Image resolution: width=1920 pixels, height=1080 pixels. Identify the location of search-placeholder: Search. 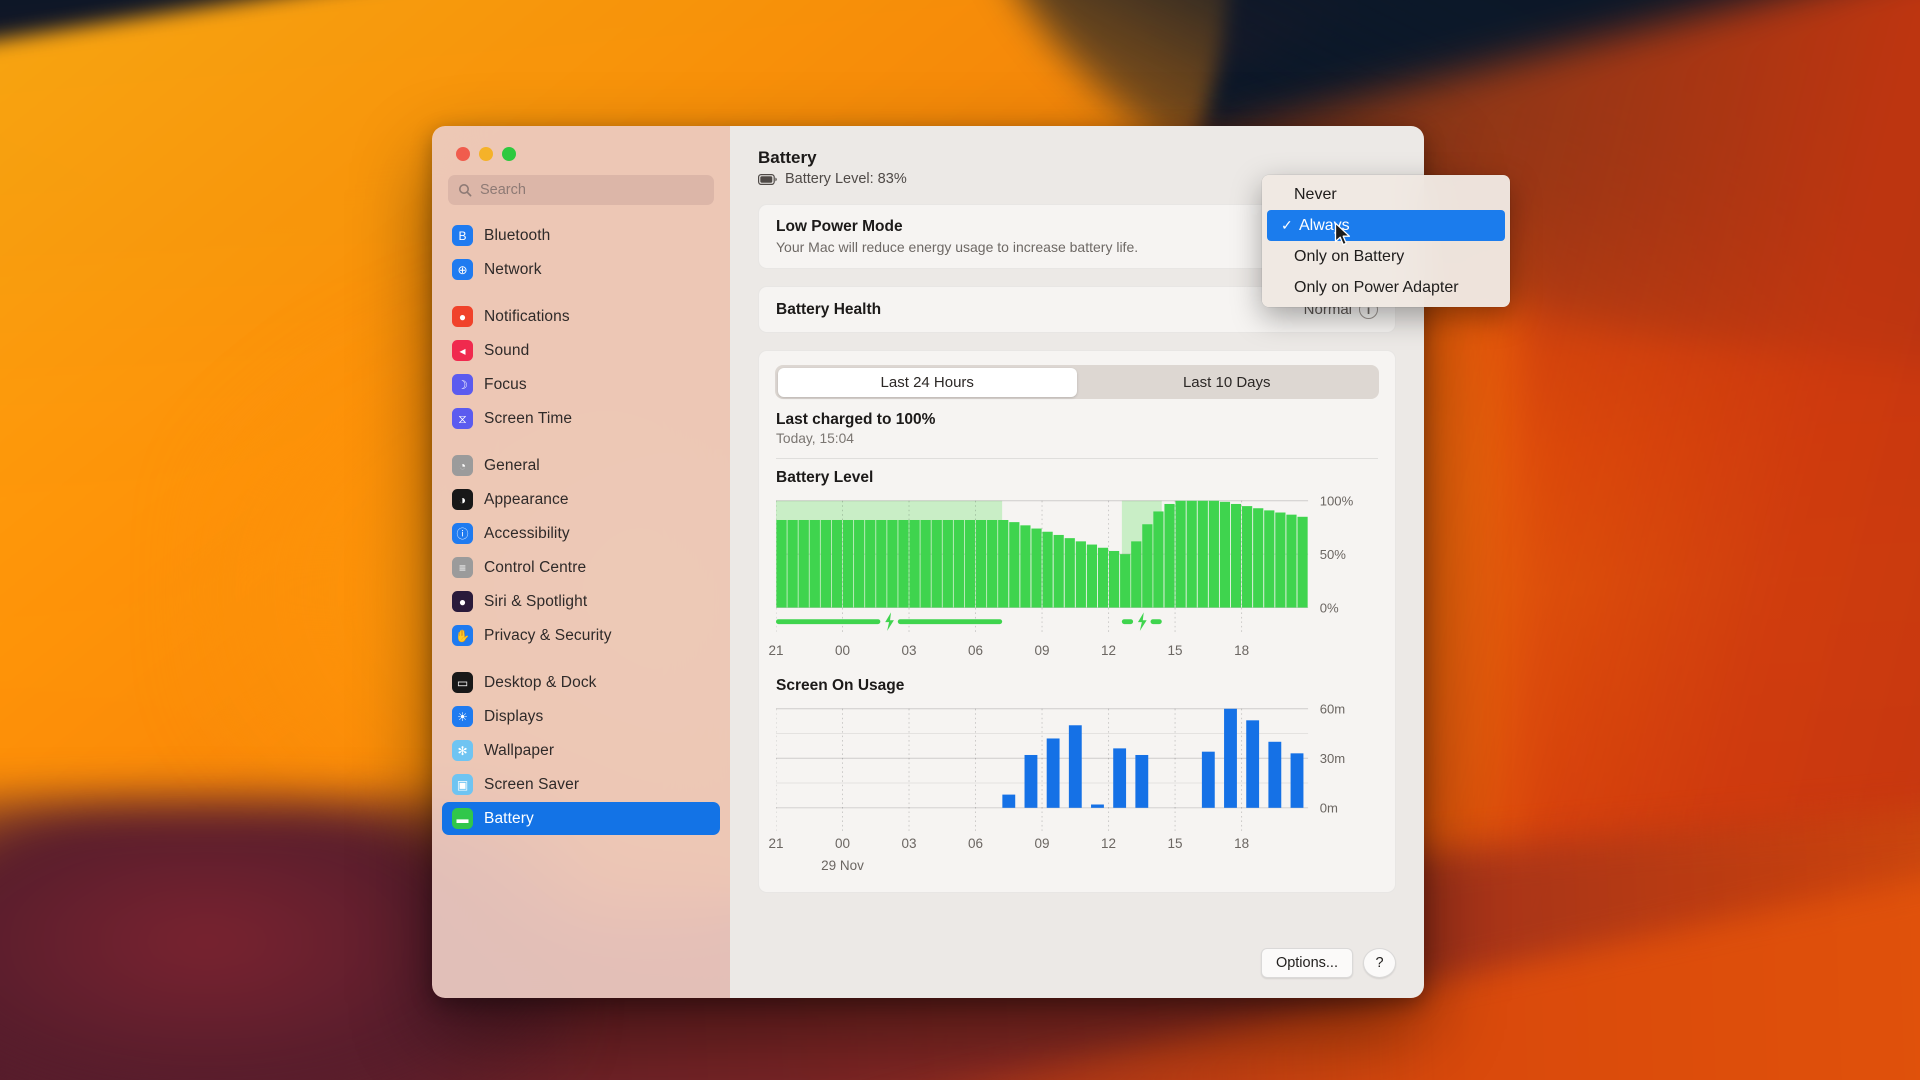
(503, 190).